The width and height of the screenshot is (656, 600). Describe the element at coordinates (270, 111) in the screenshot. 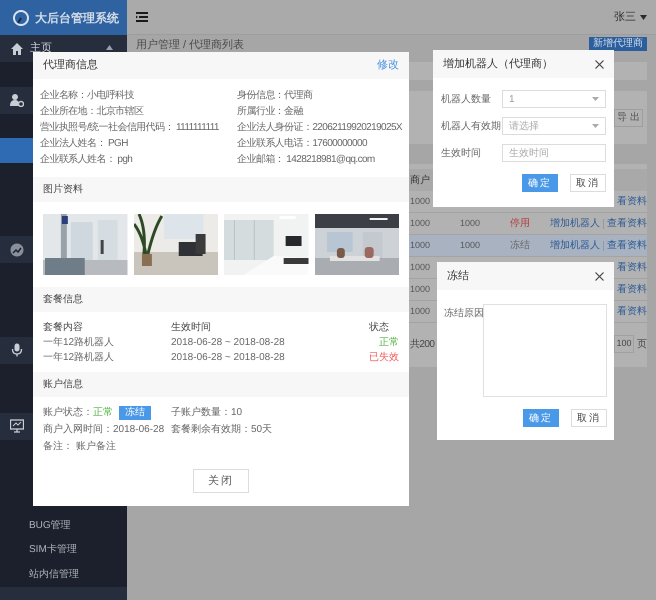

I see `info-text: 所属行业：金融` at that location.